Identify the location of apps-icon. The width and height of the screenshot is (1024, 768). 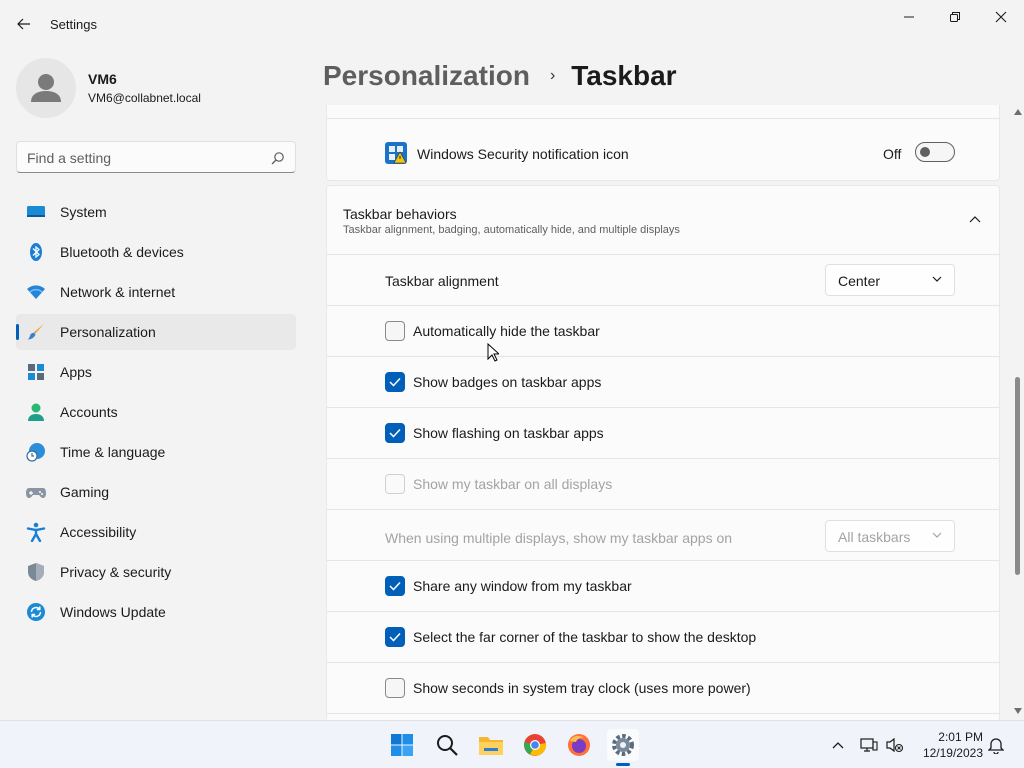
(36, 372).